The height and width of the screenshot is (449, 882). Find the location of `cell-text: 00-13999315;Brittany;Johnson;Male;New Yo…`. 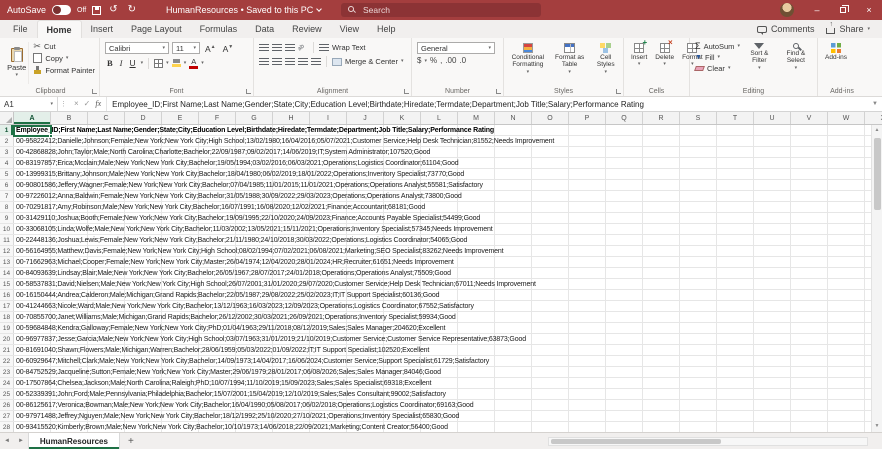

cell-text: 00-13999315;Brittany;Johnson;Male;New Yo… is located at coordinates (448, 174).